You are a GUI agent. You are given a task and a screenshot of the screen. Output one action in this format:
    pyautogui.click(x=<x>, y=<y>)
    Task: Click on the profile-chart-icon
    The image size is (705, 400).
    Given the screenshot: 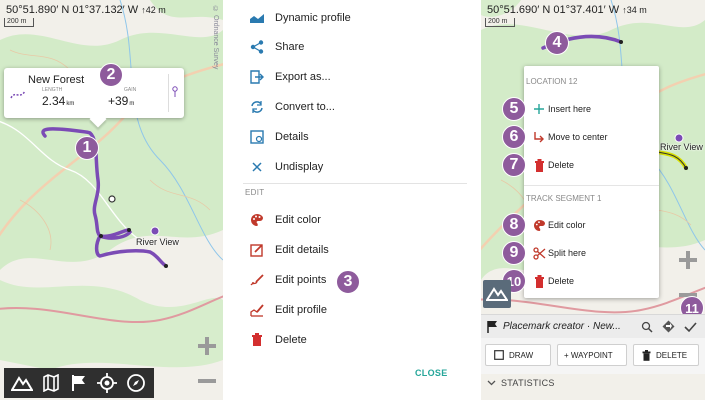 What is the action you would take?
    pyautogui.click(x=257, y=18)
    